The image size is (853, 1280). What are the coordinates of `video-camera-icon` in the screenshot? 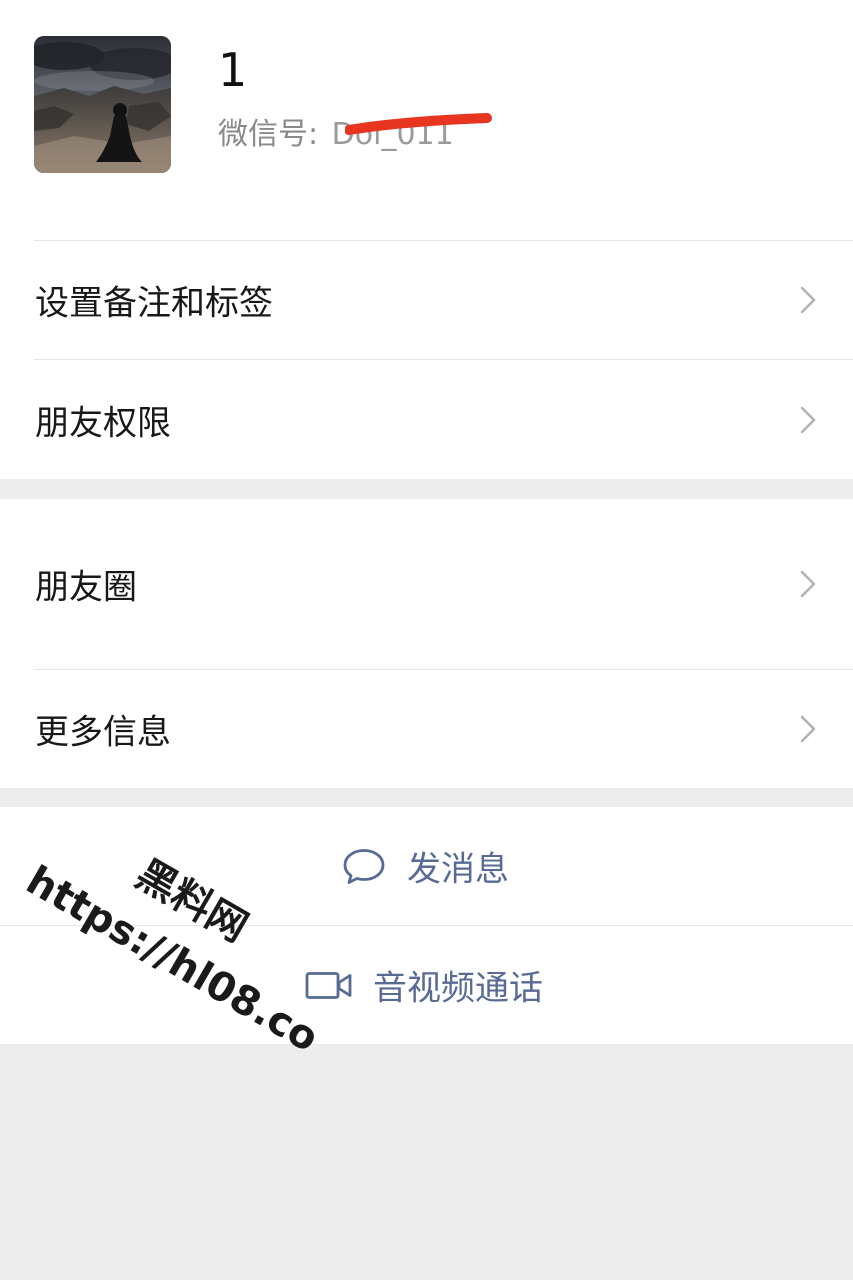 It's located at (328, 985).